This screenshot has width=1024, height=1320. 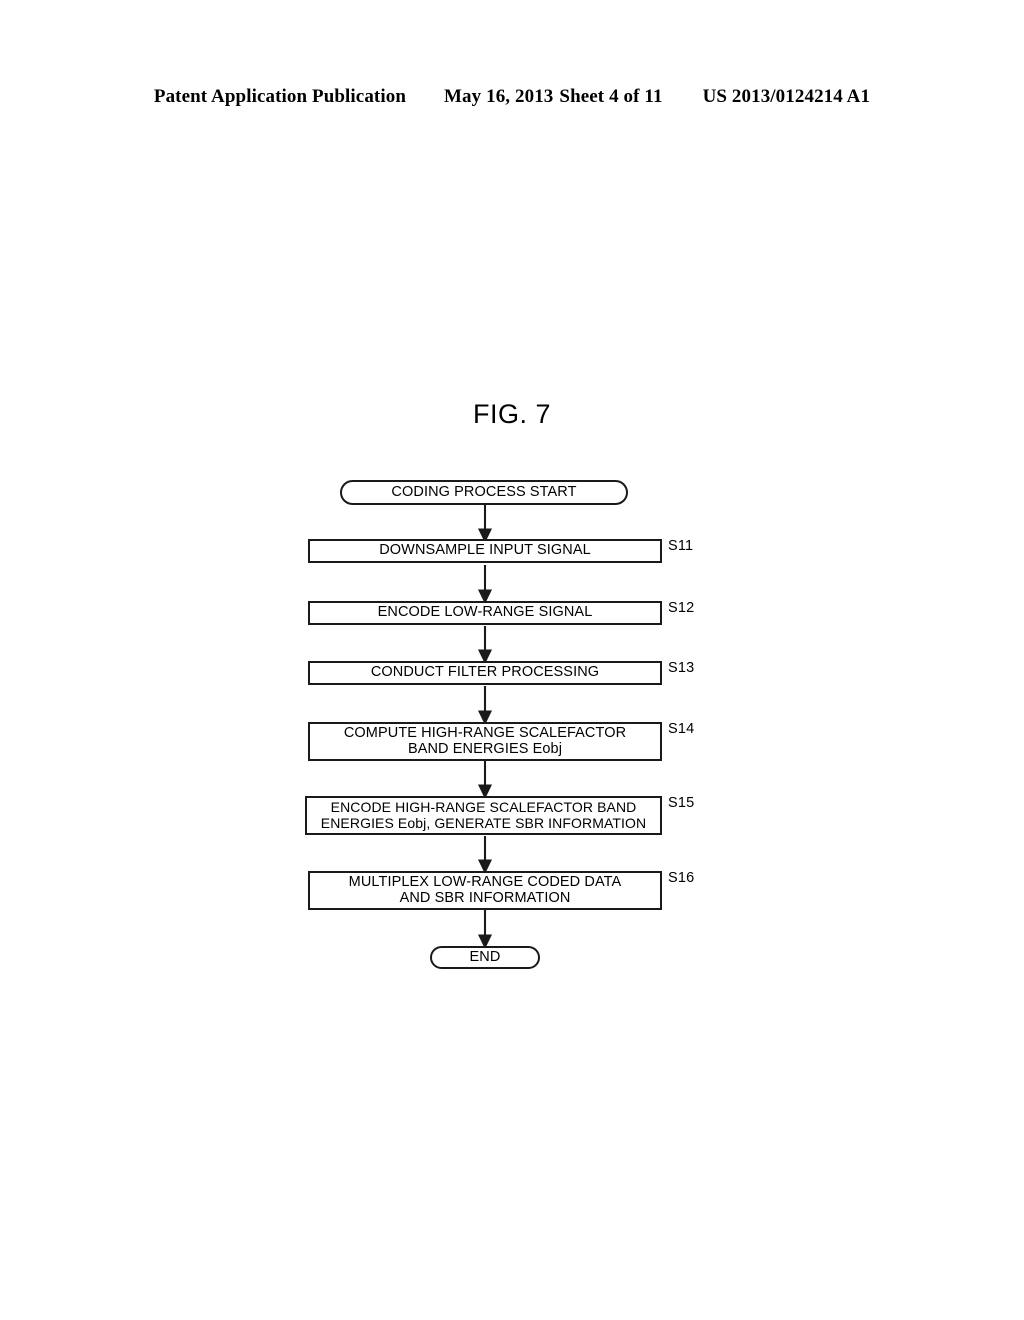 I want to click on flowchart-connectors, so click(x=485, y=727).